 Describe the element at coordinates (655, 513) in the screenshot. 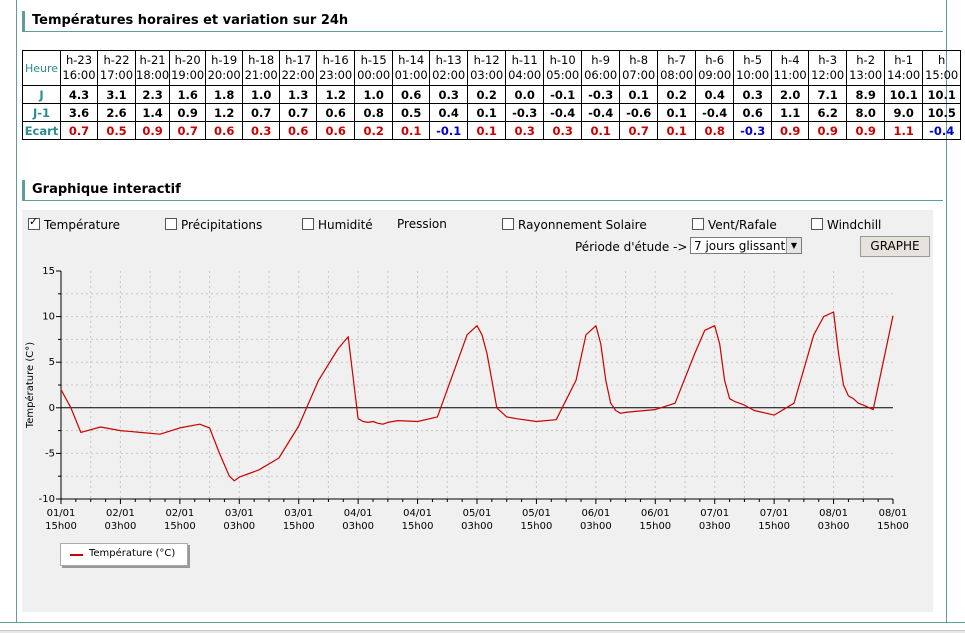

I see `x-tick-label-date: 06/01` at that location.